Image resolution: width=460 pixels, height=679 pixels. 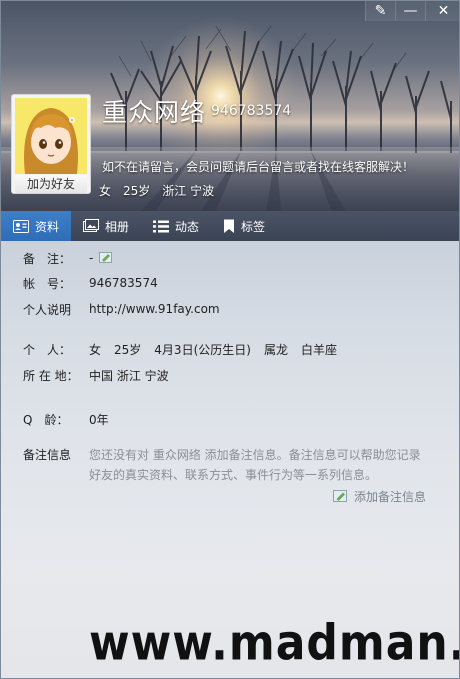 I want to click on brush-icon: ✎, so click(x=380, y=11).